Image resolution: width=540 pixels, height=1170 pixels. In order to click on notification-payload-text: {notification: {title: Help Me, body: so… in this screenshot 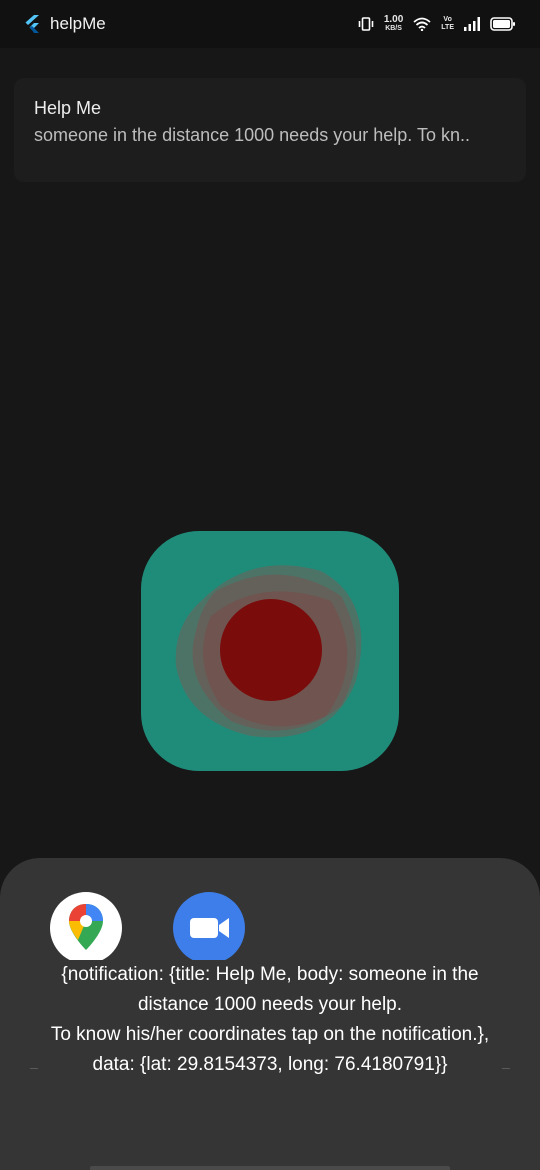, I will do `click(270, 1020)`.